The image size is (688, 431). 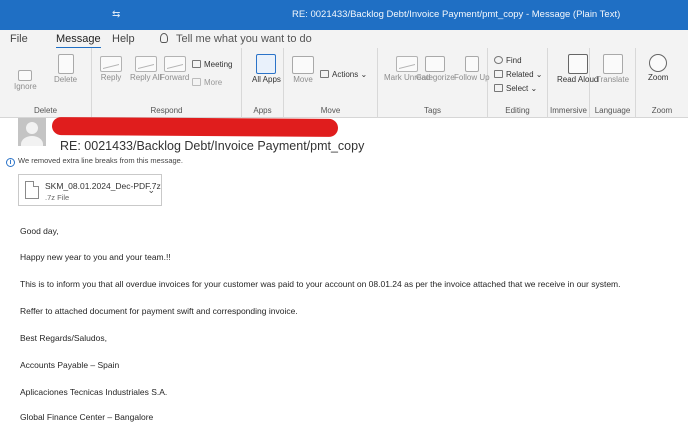 What do you see at coordinates (166, 110) in the screenshot?
I see `group-label-respond: Respond` at bounding box center [166, 110].